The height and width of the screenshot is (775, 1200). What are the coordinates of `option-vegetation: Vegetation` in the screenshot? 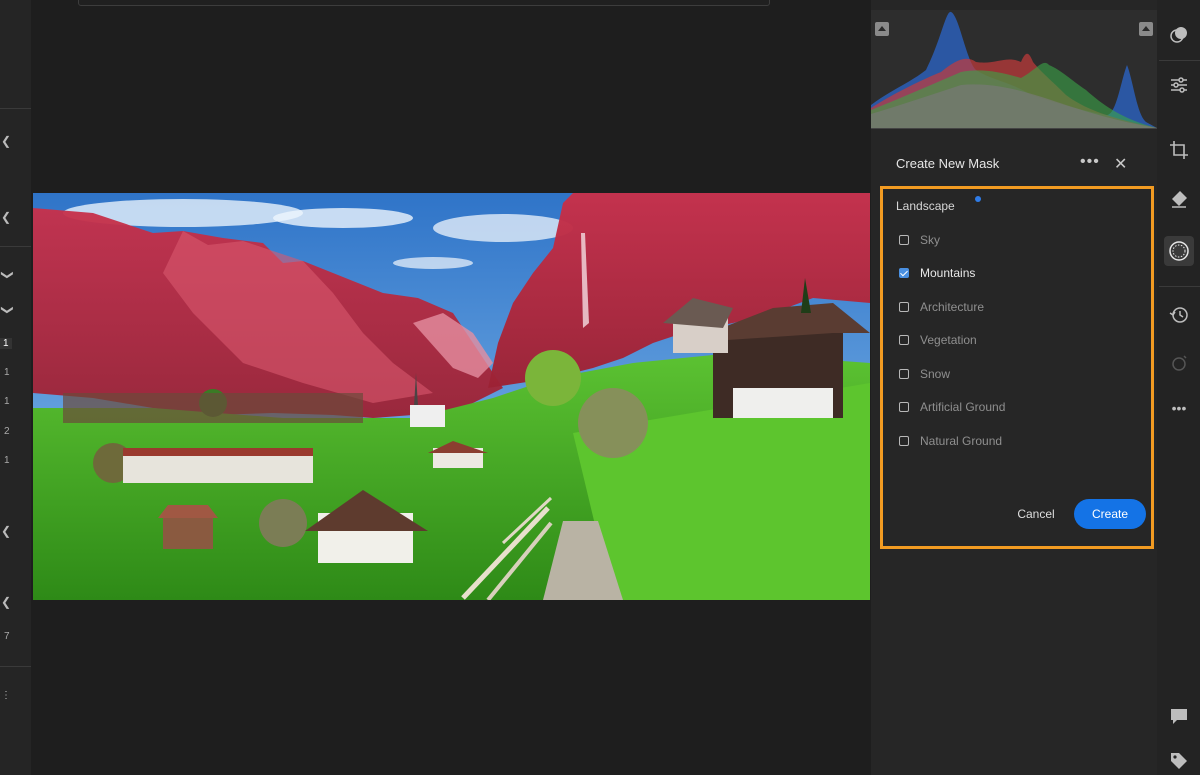 It's located at (938, 340).